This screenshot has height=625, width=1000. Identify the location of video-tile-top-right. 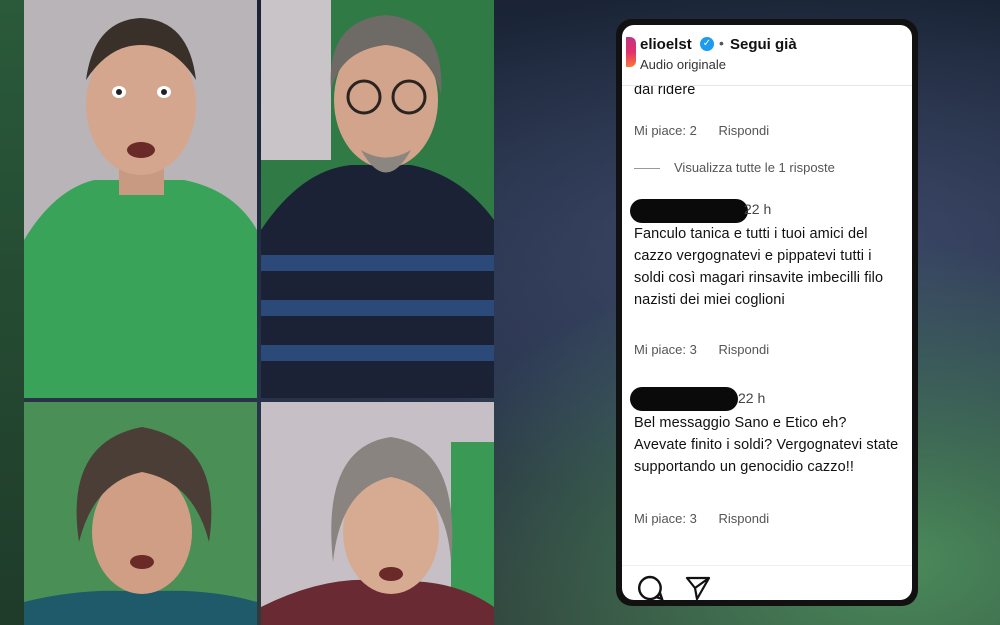
(377, 199).